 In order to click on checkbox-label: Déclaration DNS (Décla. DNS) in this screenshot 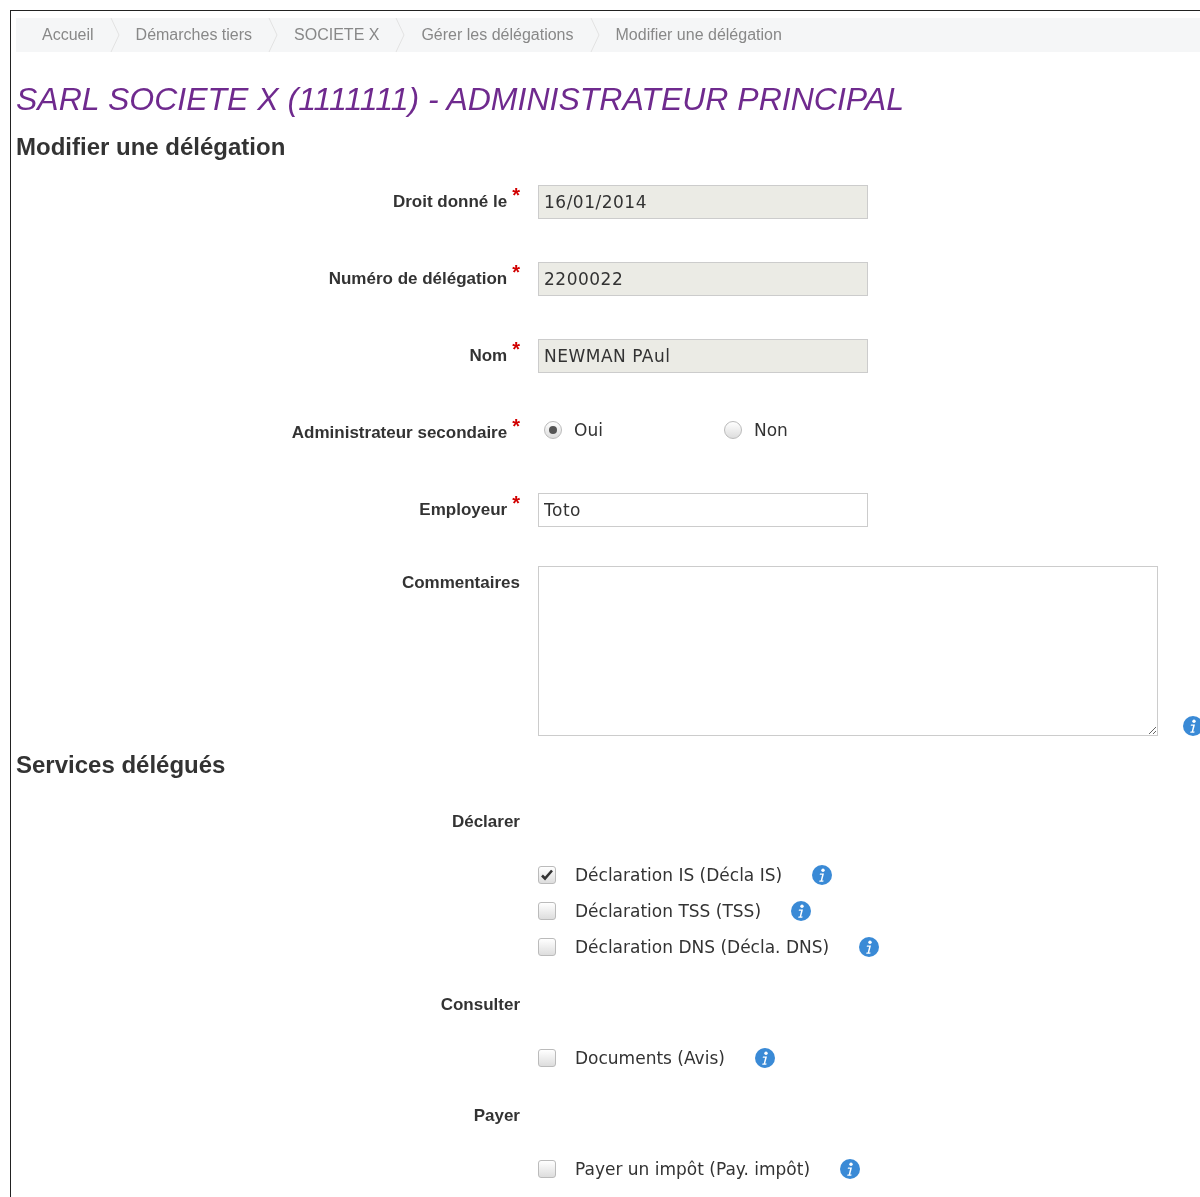, I will do `click(702, 947)`.